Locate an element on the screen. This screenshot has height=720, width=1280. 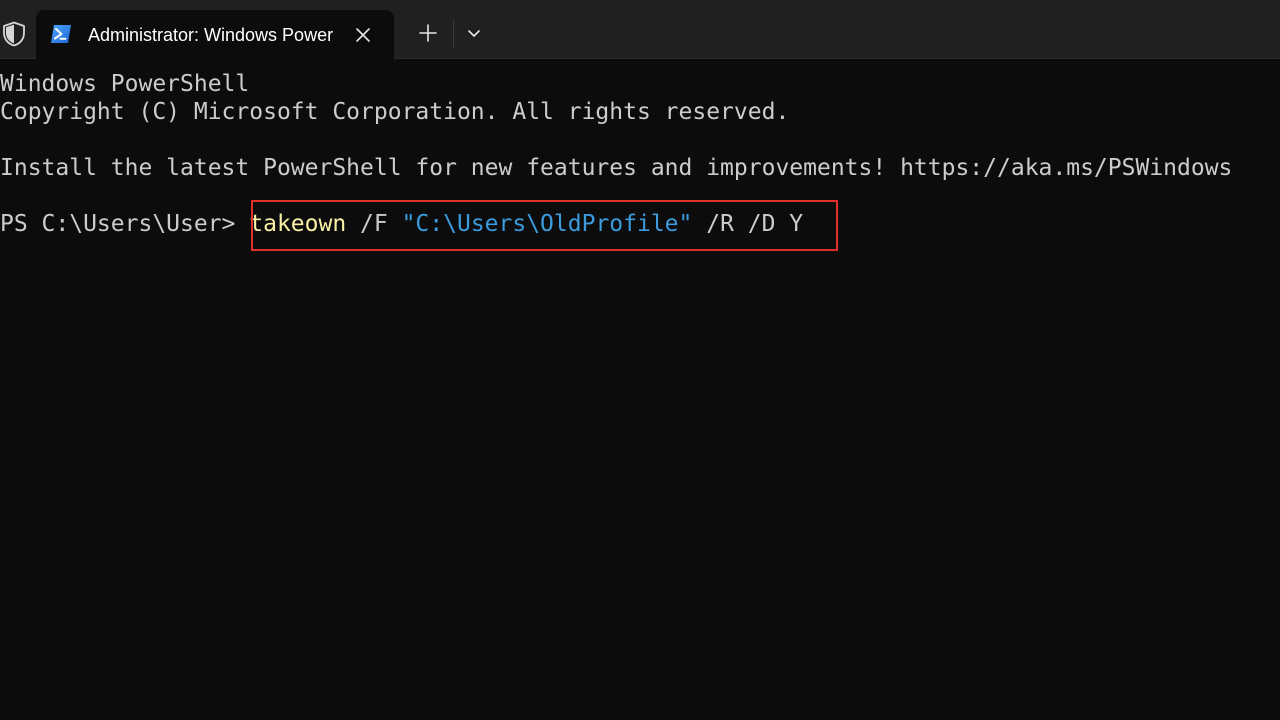
title-bar: Administrator: Windows PowerShell is located at coordinates (640, 29).